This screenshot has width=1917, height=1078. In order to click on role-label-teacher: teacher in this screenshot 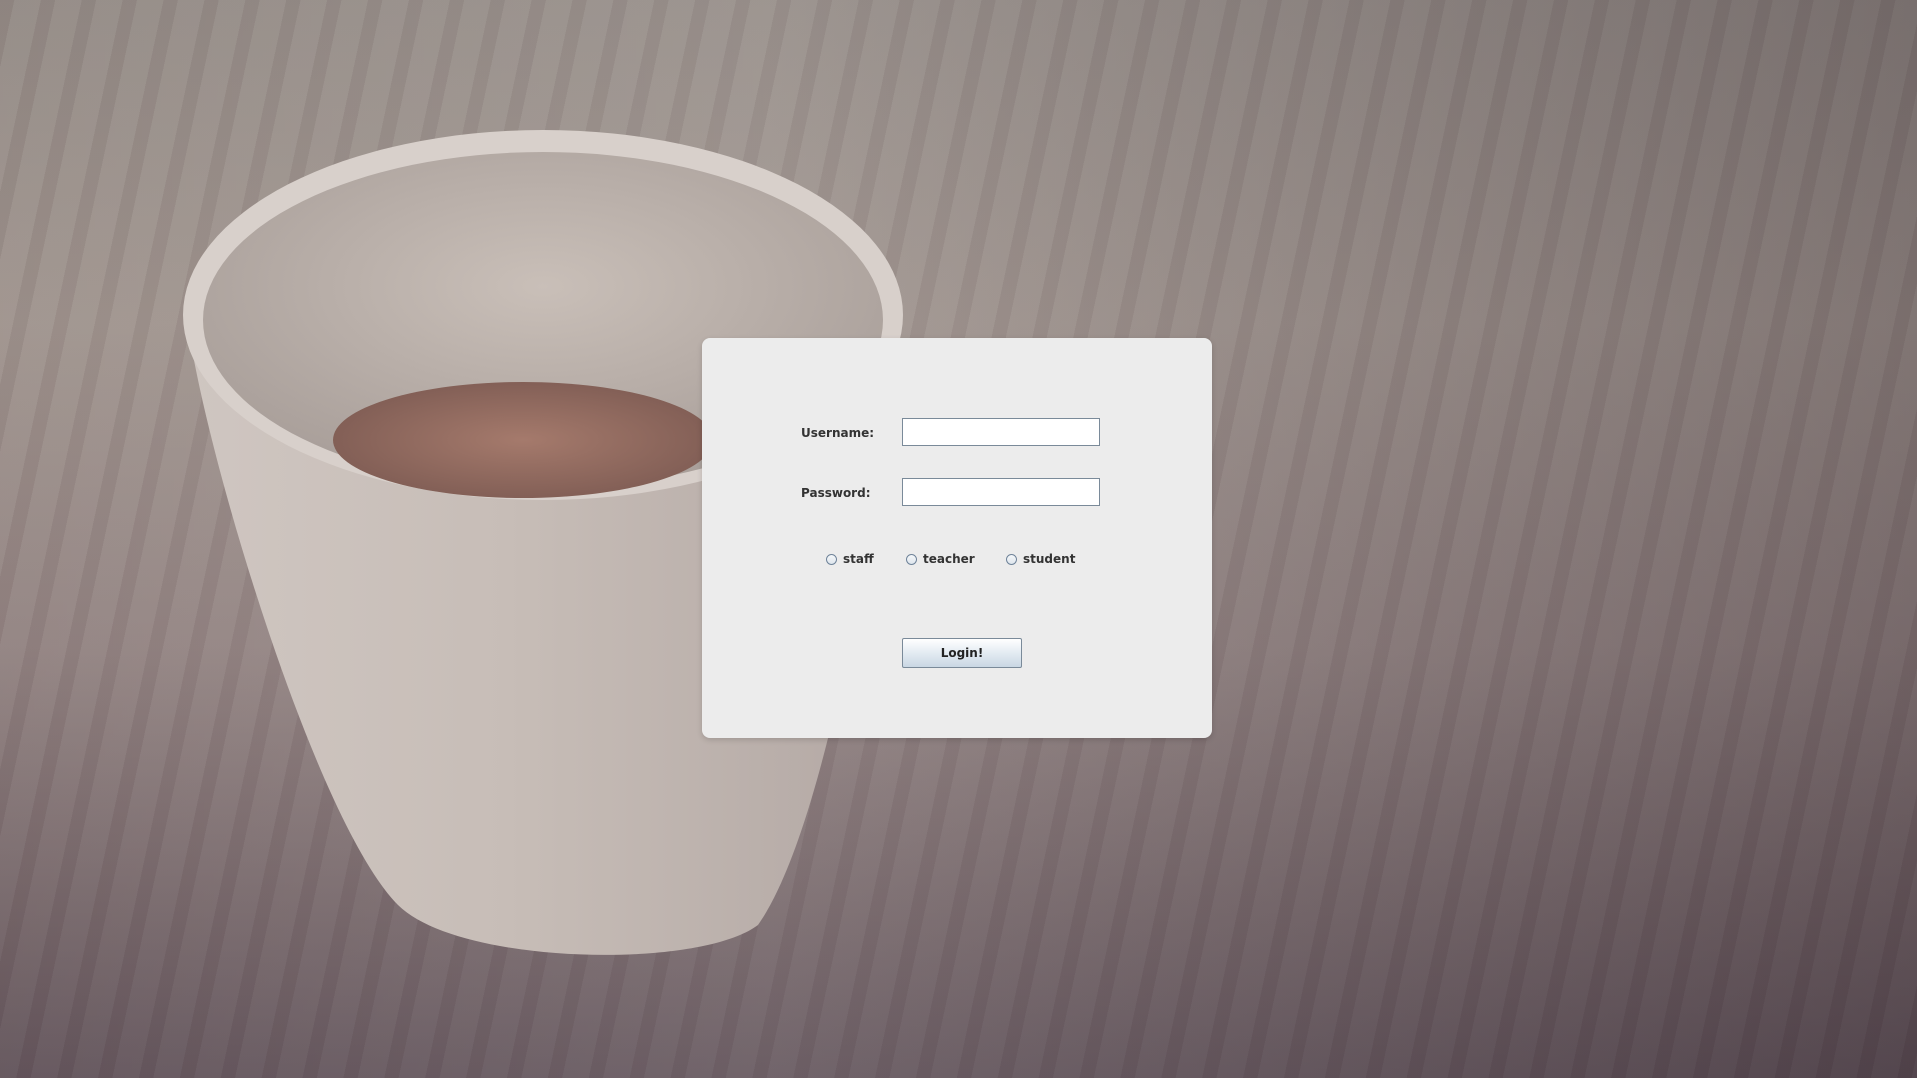, I will do `click(949, 559)`.